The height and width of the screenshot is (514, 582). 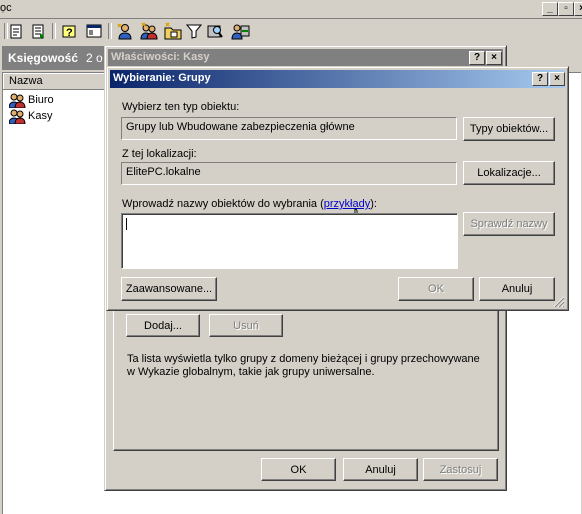 What do you see at coordinates (298, 469) in the screenshot?
I see `properties-ok-button: OK` at bounding box center [298, 469].